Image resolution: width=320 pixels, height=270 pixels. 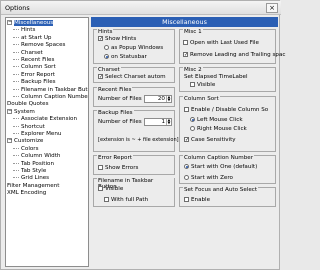 I want to click on tree-item: Filter Management, so click(x=33, y=186).